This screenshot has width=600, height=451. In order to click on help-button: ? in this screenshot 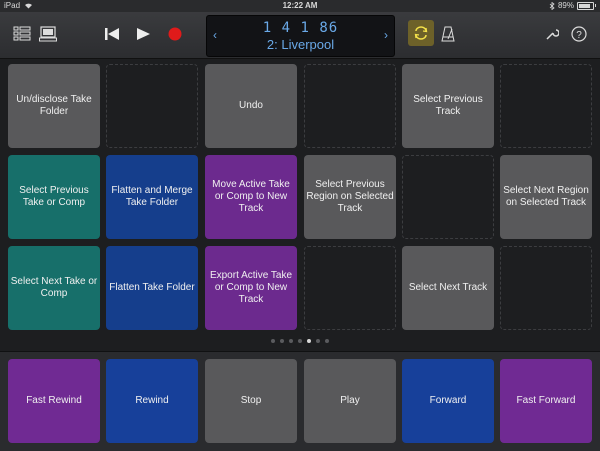, I will do `click(579, 34)`.